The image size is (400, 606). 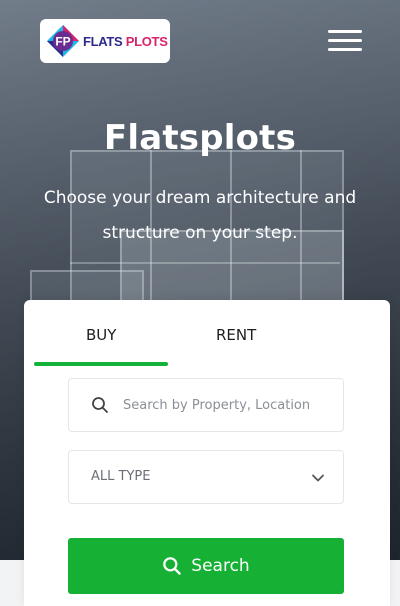 I want to click on logo-wordmark: FLATS PLOTS, so click(x=125, y=41).